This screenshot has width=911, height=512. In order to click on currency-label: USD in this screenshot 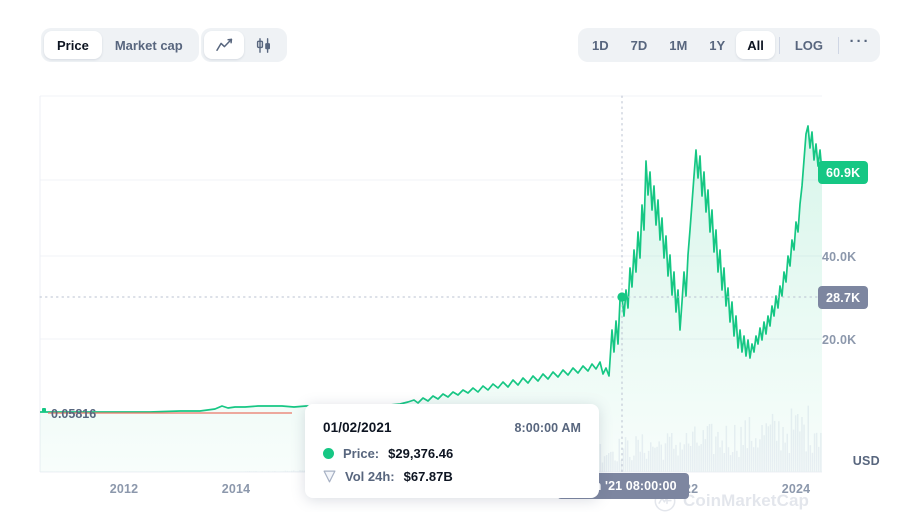, I will do `click(866, 461)`.